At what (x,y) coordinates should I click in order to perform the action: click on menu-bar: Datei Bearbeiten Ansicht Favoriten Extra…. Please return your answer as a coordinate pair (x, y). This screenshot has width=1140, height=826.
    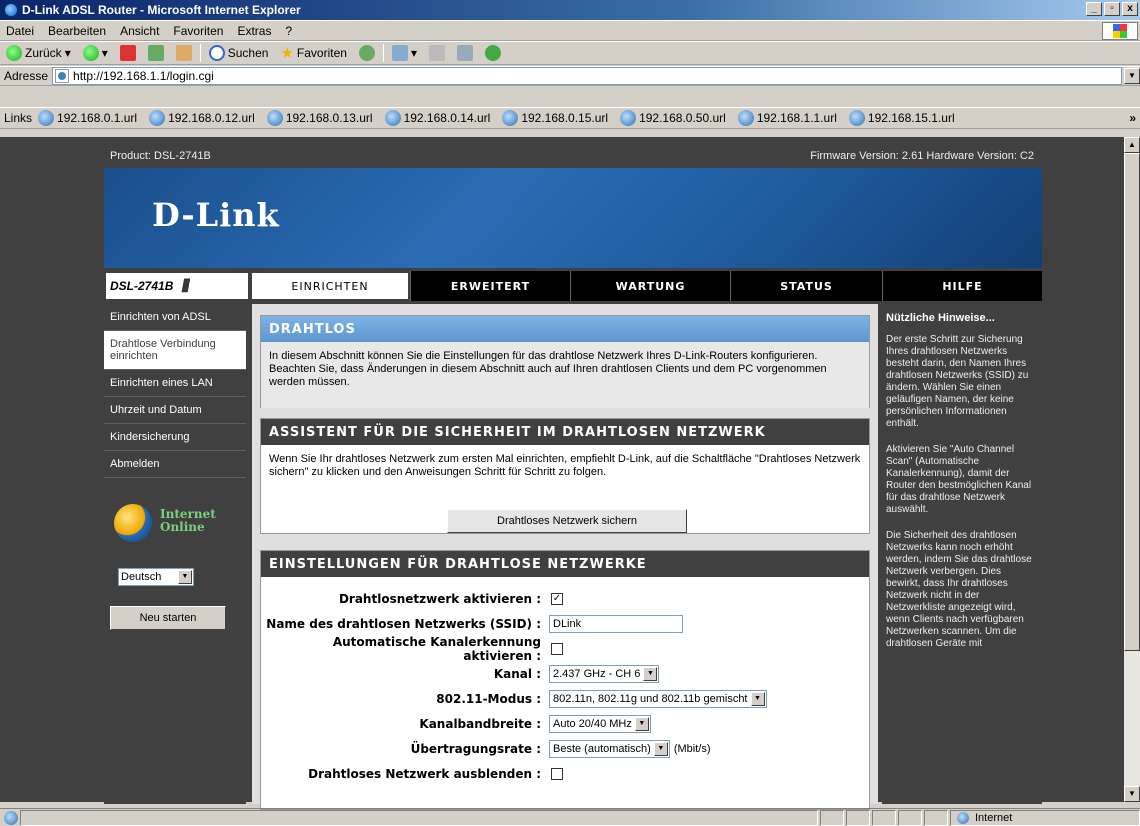
    Looking at the image, I should click on (570, 30).